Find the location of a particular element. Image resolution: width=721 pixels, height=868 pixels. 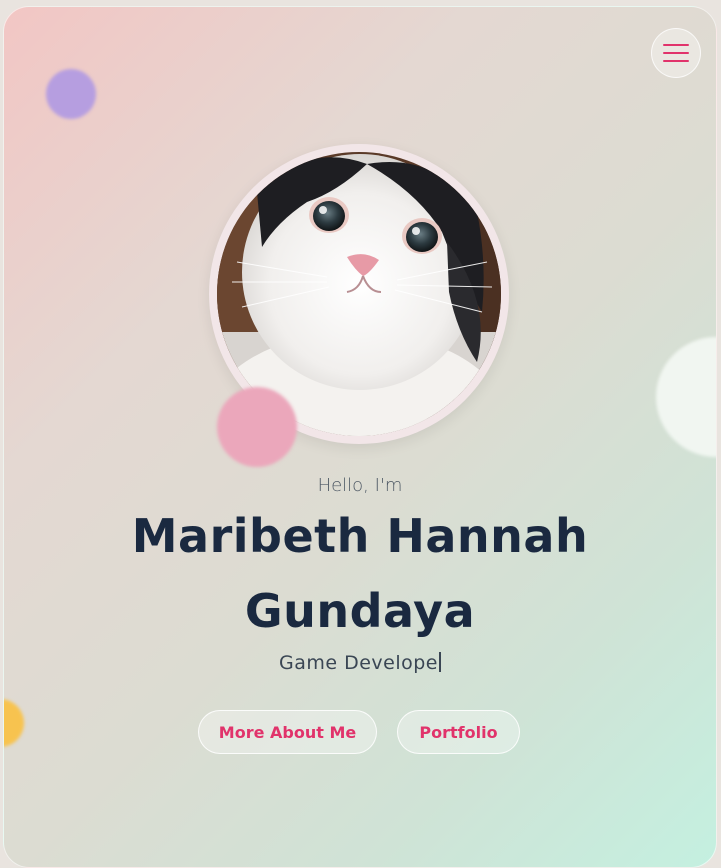

portfolio-button: Portfolio is located at coordinates (458, 732).